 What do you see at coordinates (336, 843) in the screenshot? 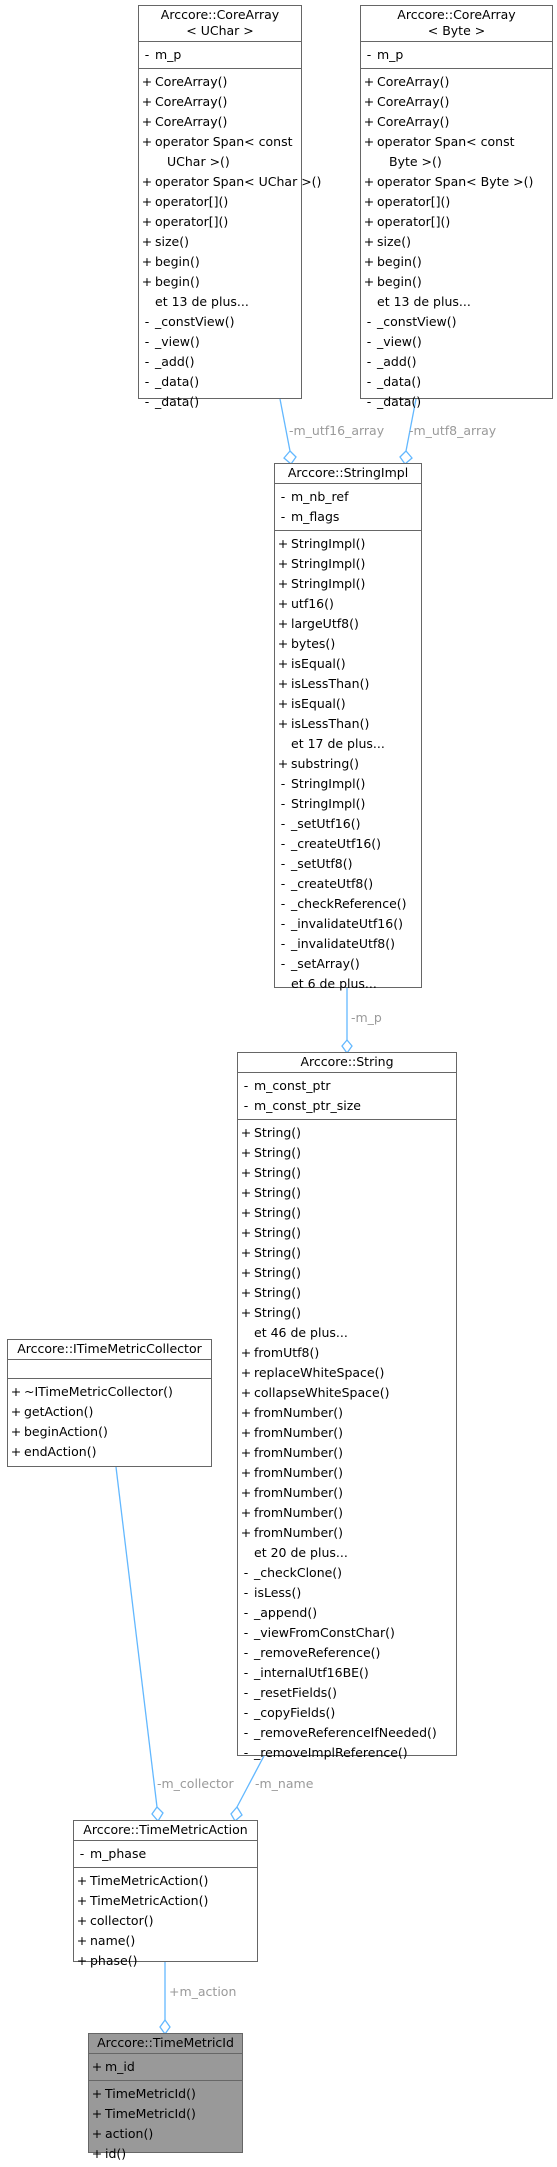
I see `member-name-text: _createUtf16()` at bounding box center [336, 843].